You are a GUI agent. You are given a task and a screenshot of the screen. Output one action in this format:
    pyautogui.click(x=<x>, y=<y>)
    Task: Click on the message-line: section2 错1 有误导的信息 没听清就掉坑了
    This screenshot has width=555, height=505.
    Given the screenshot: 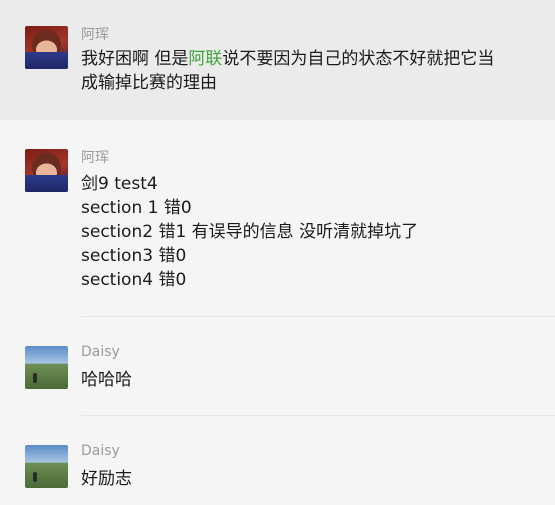 What is the action you would take?
    pyautogui.click(x=250, y=232)
    